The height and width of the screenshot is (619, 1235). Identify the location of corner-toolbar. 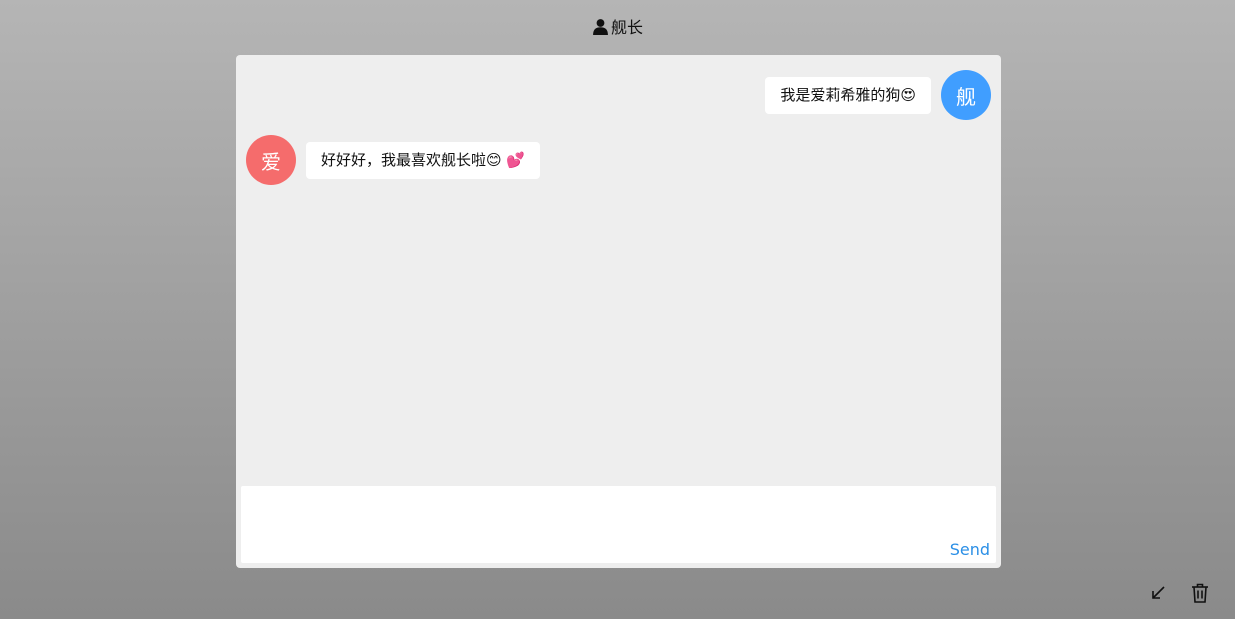
(1179, 594).